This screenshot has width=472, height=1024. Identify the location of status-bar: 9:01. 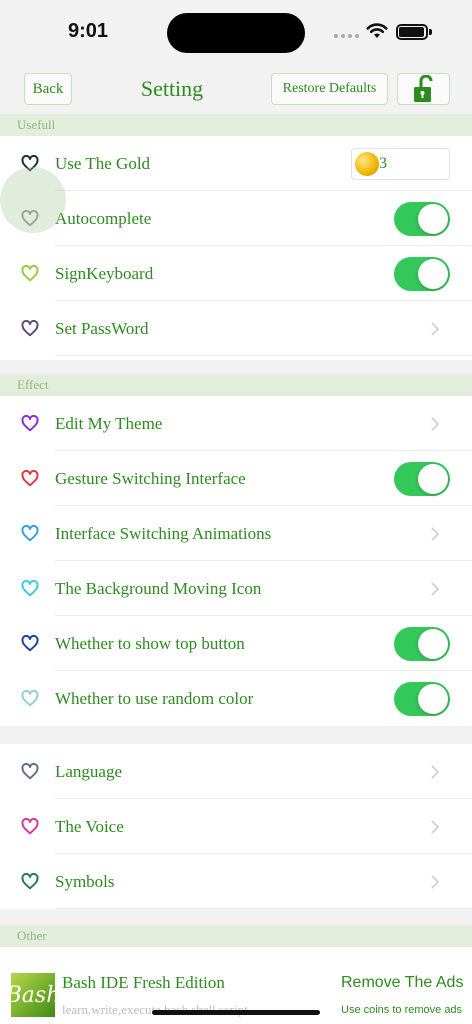
(236, 32).